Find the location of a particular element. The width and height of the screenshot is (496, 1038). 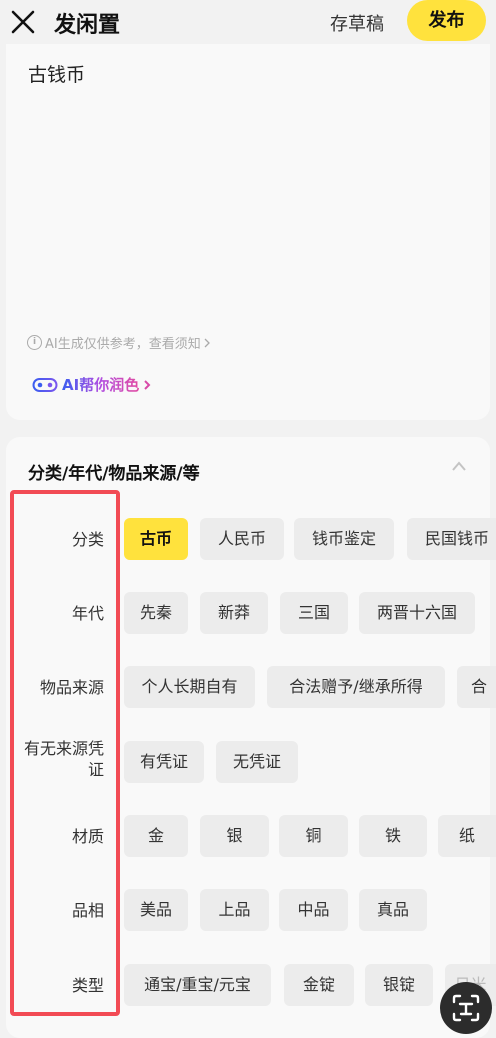

option-chip: 钱币鉴定 is located at coordinates (344, 539).